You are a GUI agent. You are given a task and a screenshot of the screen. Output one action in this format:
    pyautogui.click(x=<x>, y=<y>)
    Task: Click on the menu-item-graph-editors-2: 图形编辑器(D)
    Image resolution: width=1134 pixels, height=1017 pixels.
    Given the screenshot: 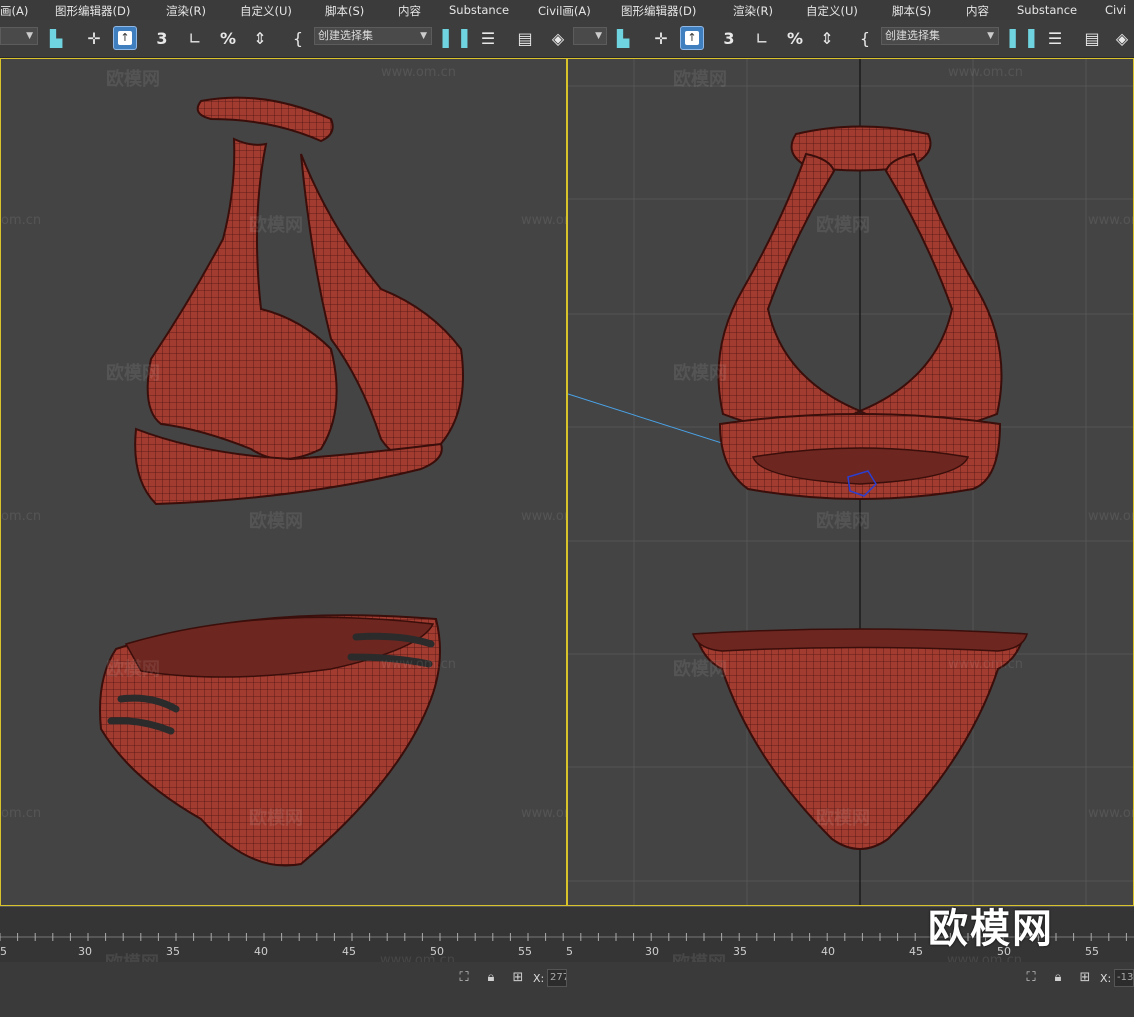 What is the action you would take?
    pyautogui.click(x=658, y=11)
    